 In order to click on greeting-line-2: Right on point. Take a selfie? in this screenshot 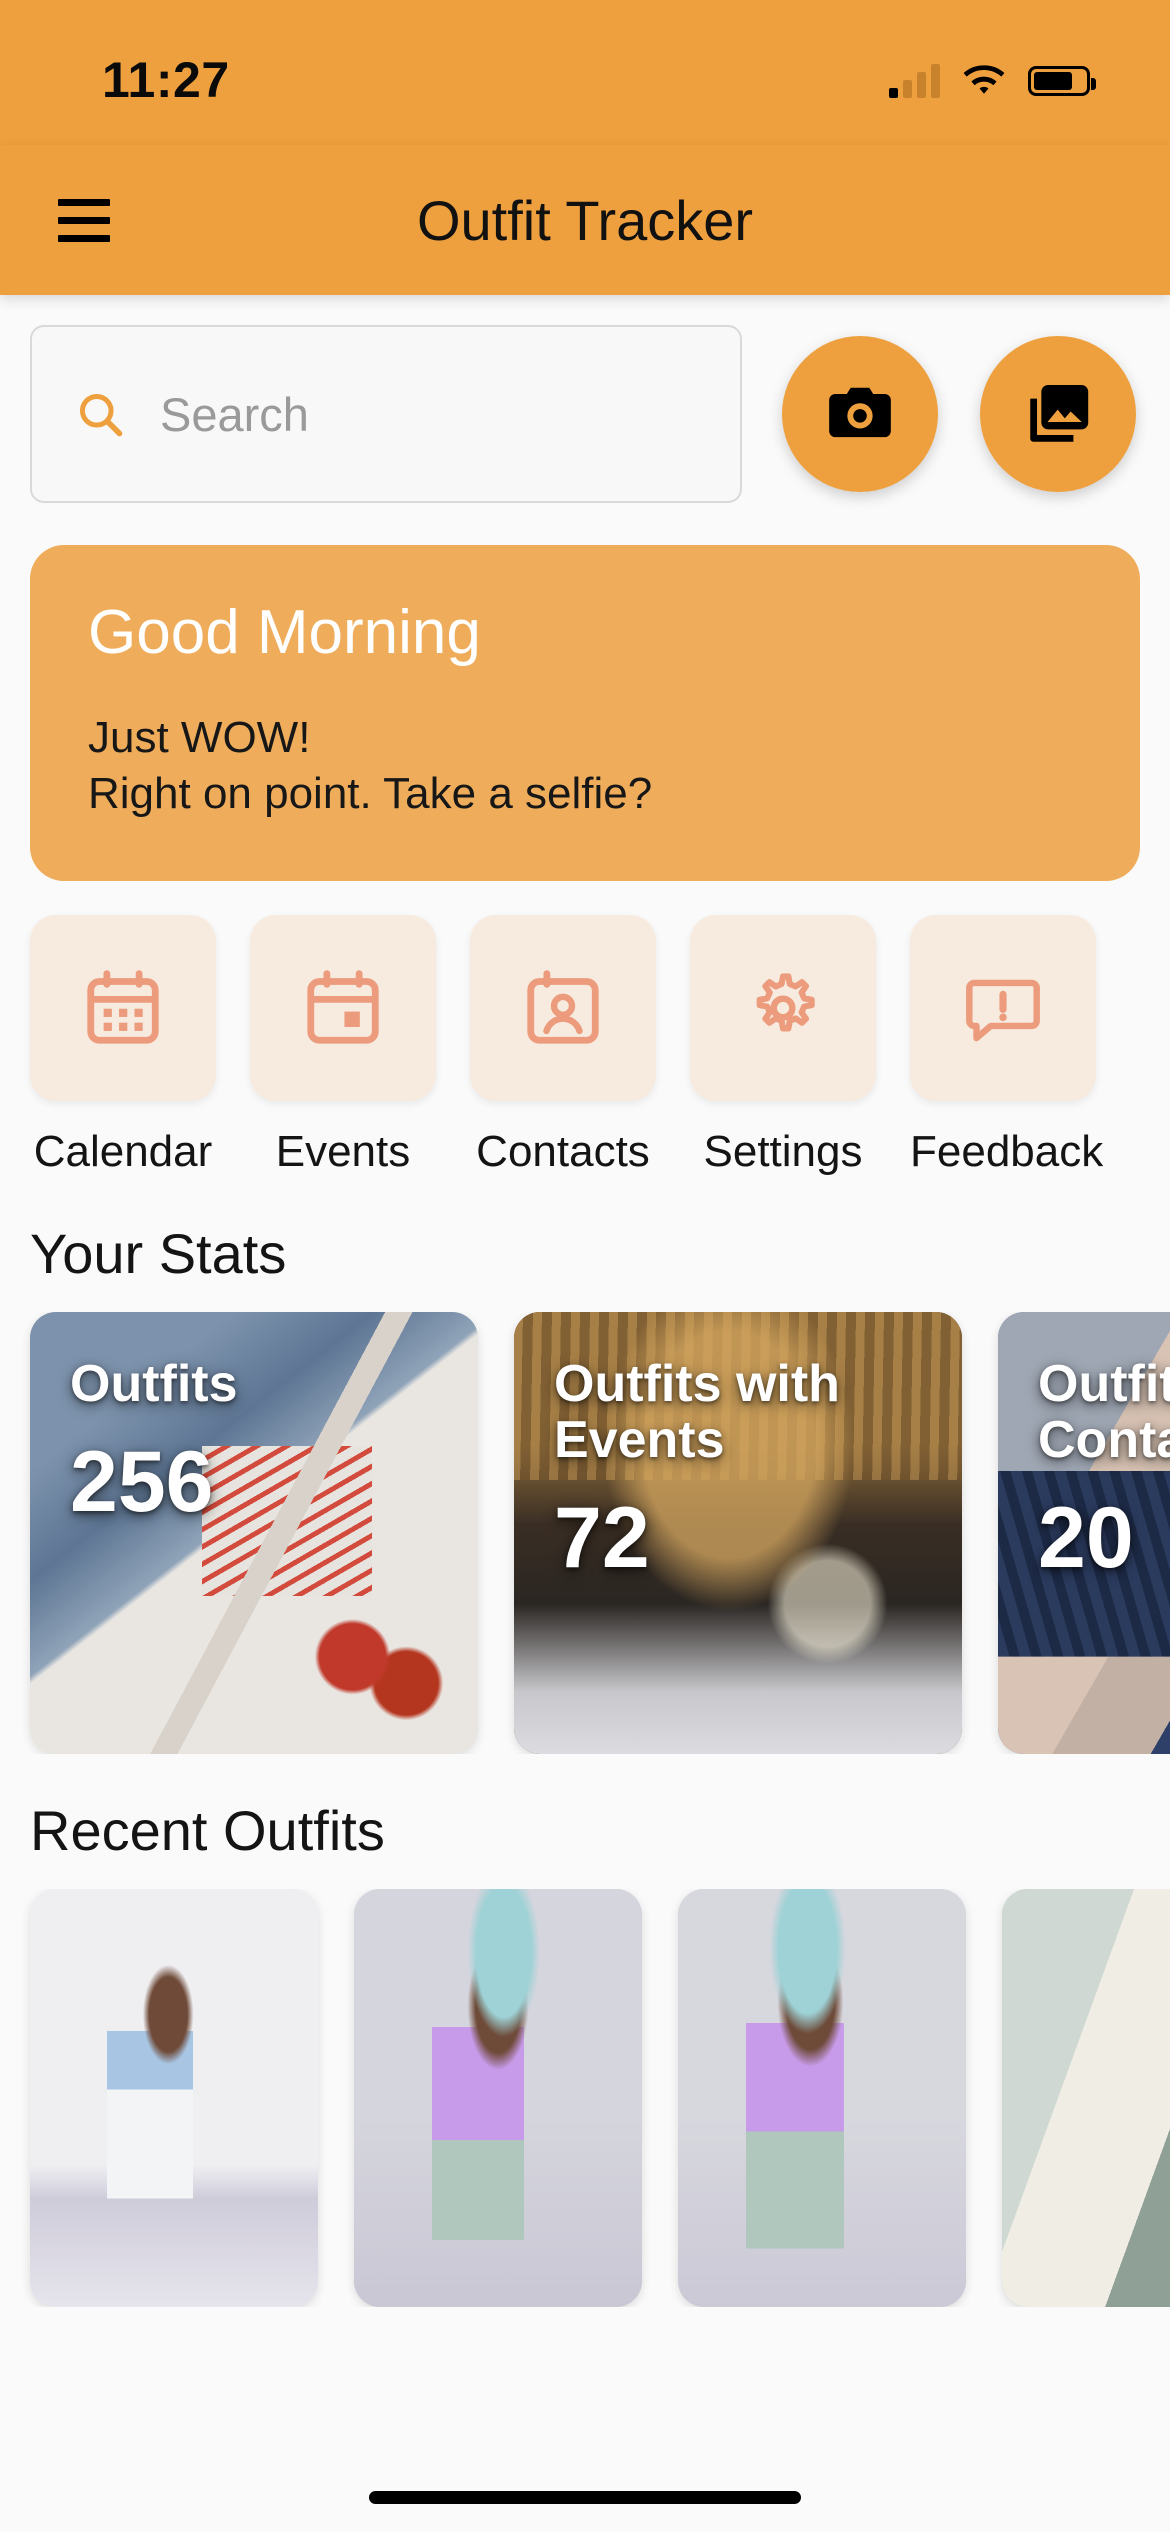, I will do `click(370, 794)`.